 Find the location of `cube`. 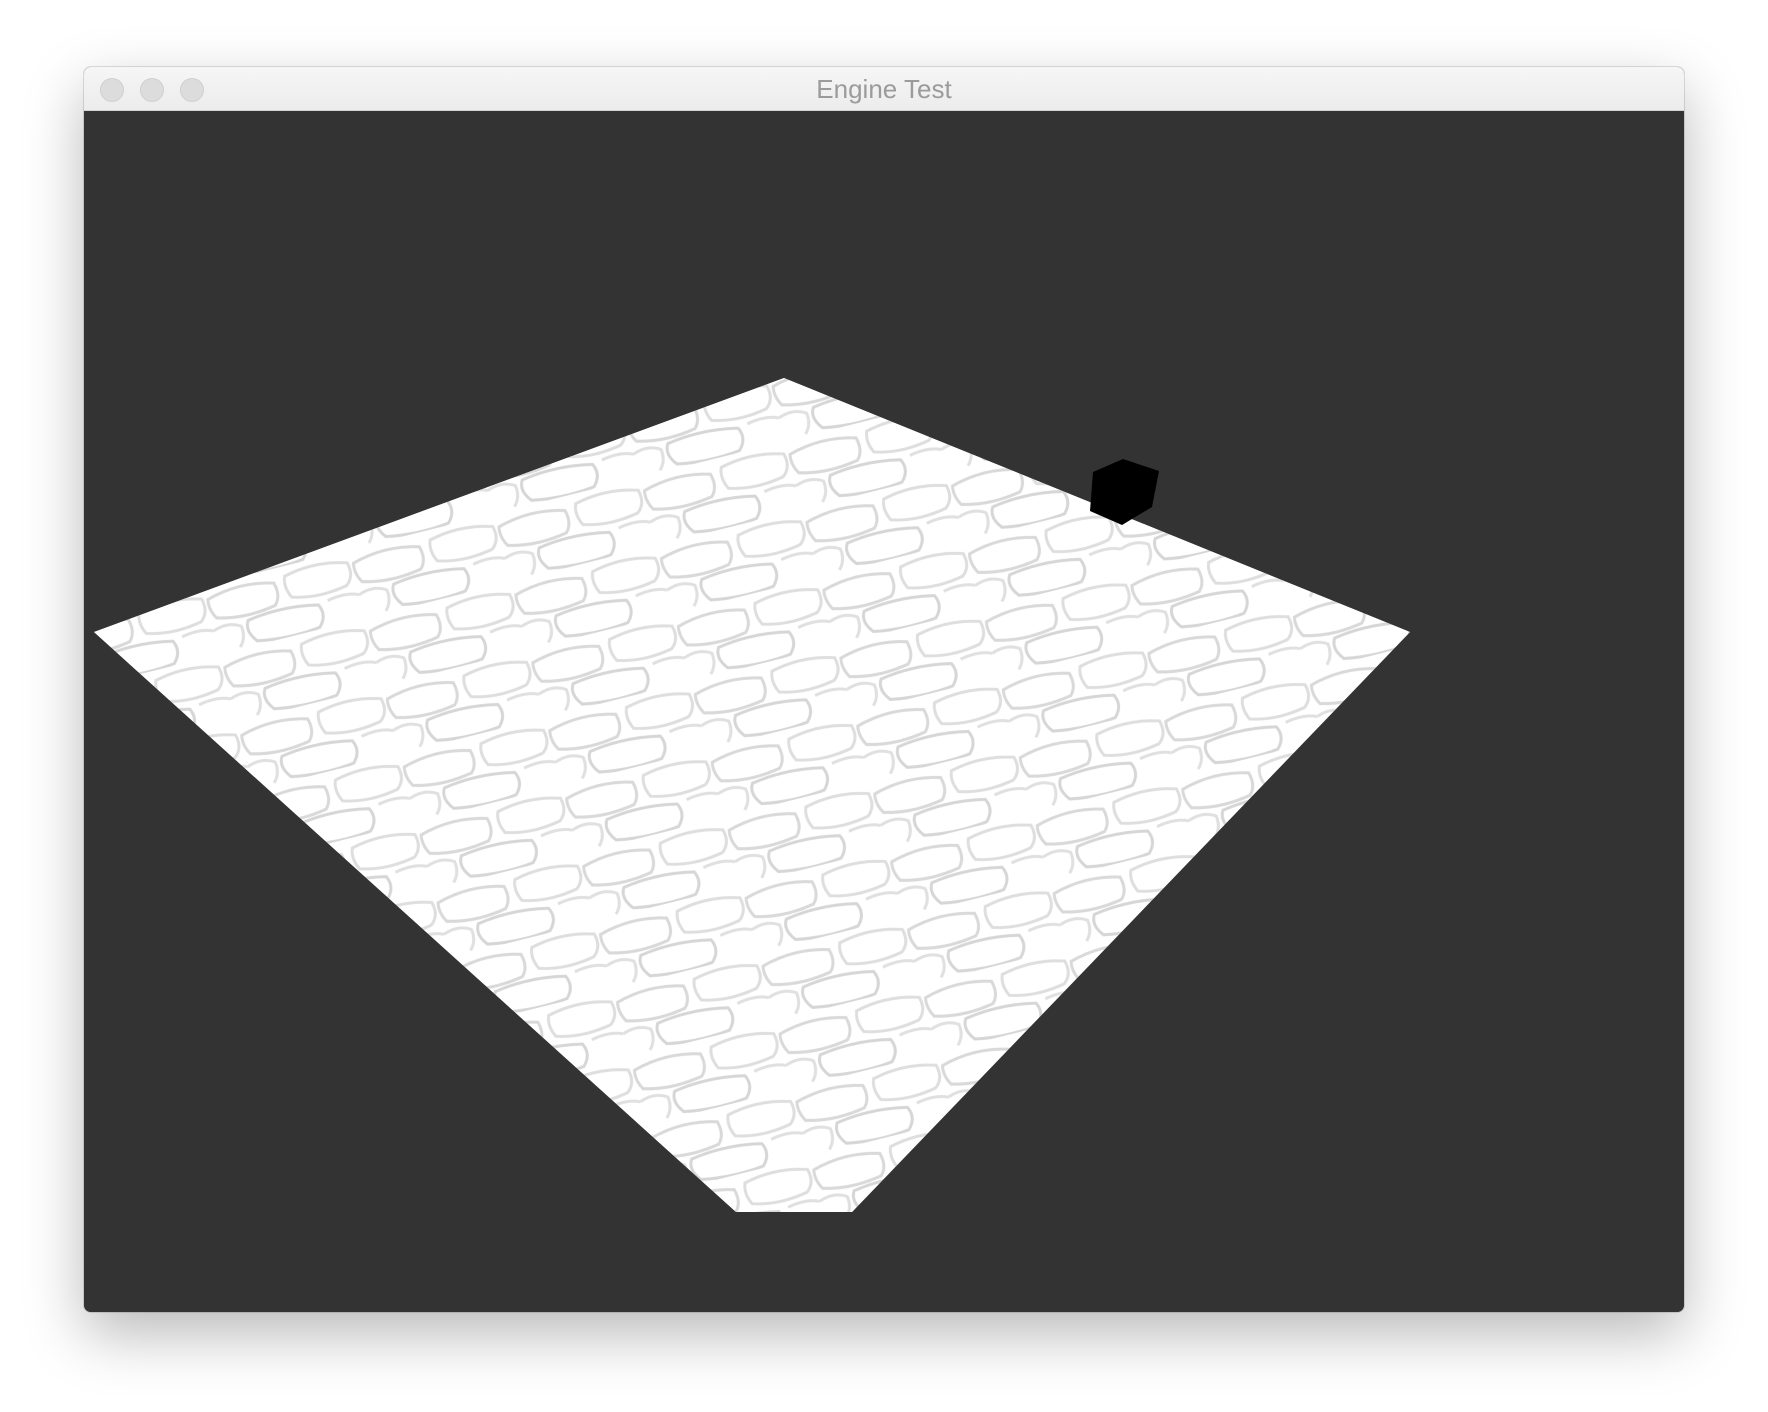

cube is located at coordinates (1124, 492).